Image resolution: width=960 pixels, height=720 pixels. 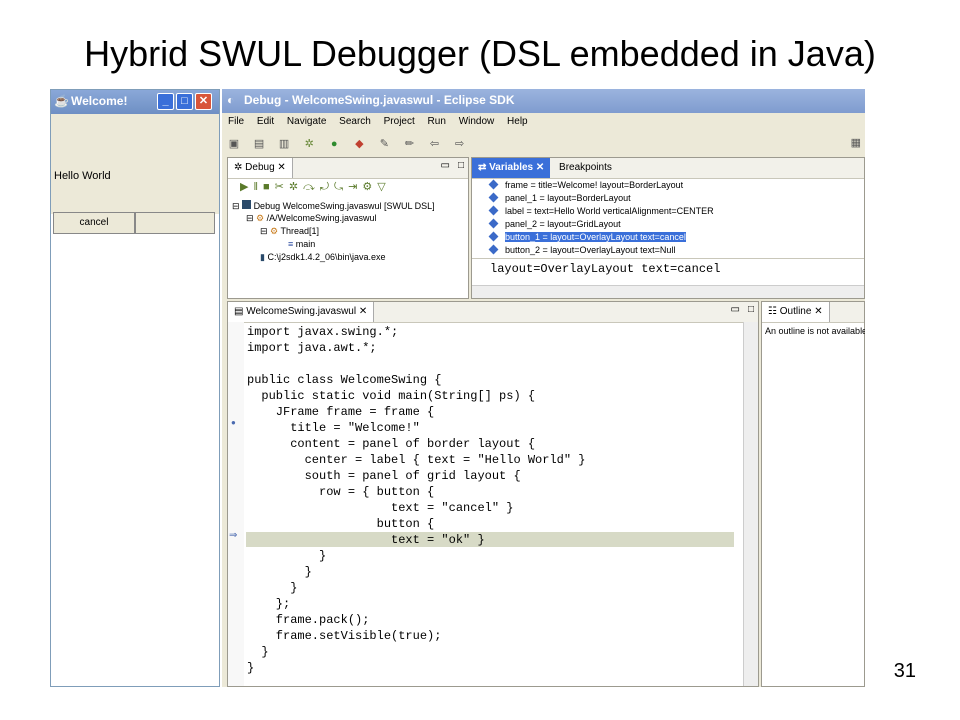 What do you see at coordinates (344, 380) in the screenshot?
I see `code-line: public class WelcomeSwing {` at bounding box center [344, 380].